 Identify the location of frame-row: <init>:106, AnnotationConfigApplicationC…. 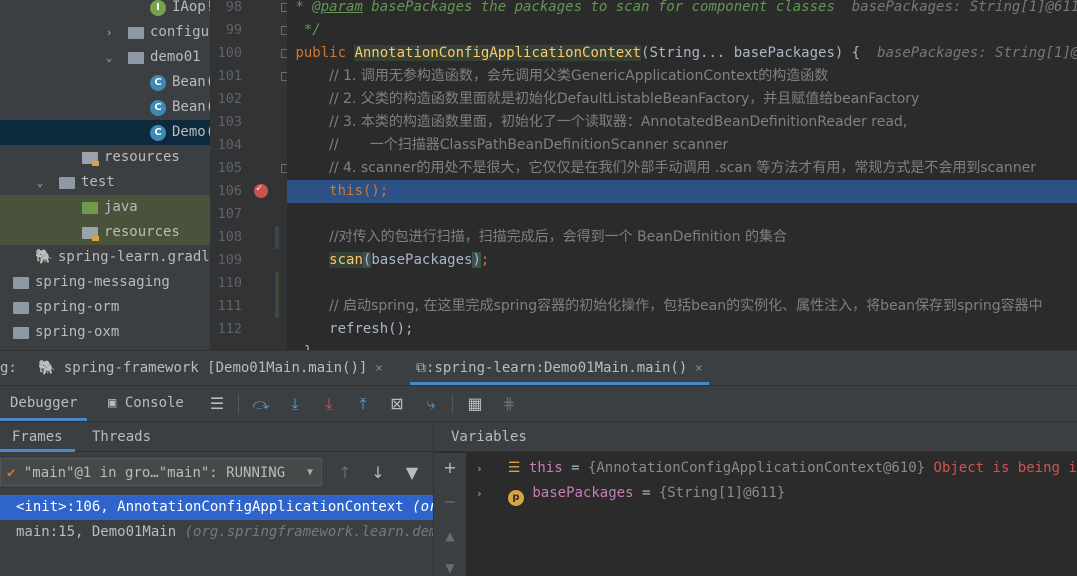
(216, 507).